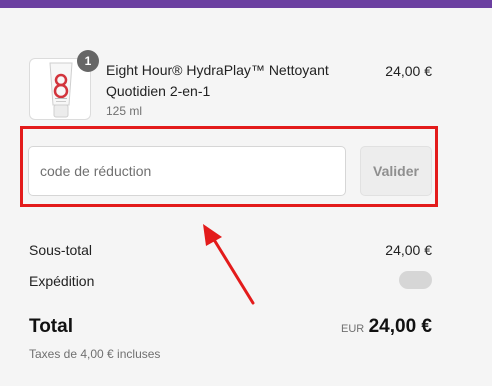 The height and width of the screenshot is (386, 492). What do you see at coordinates (62, 281) in the screenshot?
I see `shipping-label: Expédition` at bounding box center [62, 281].